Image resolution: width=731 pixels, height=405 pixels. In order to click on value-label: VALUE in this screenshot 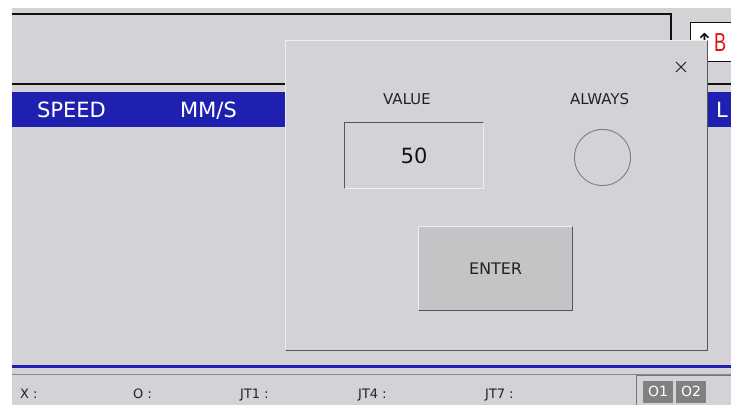, I will do `click(407, 99)`.